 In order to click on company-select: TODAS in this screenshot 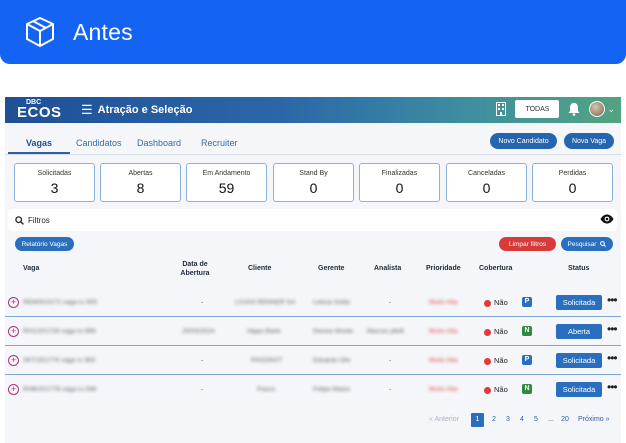, I will do `click(537, 109)`.